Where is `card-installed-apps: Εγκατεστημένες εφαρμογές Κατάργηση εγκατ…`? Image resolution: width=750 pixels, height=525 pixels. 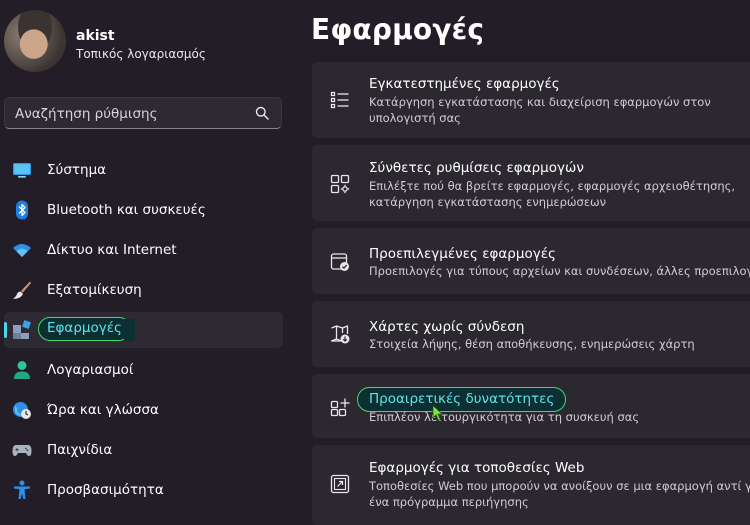
card-installed-apps: Εγκατεστημένες εφαρμογές Κατάργηση εγκατ… is located at coordinates (531, 100).